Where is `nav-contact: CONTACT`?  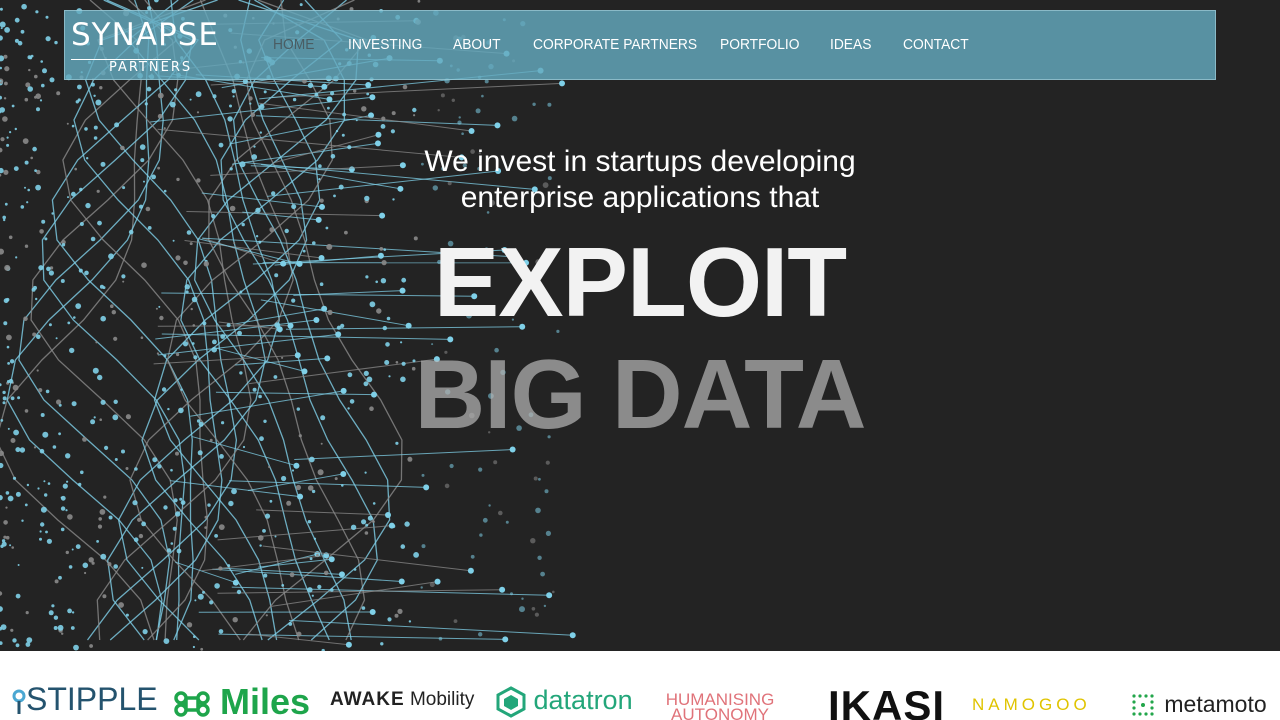 nav-contact: CONTACT is located at coordinates (936, 44).